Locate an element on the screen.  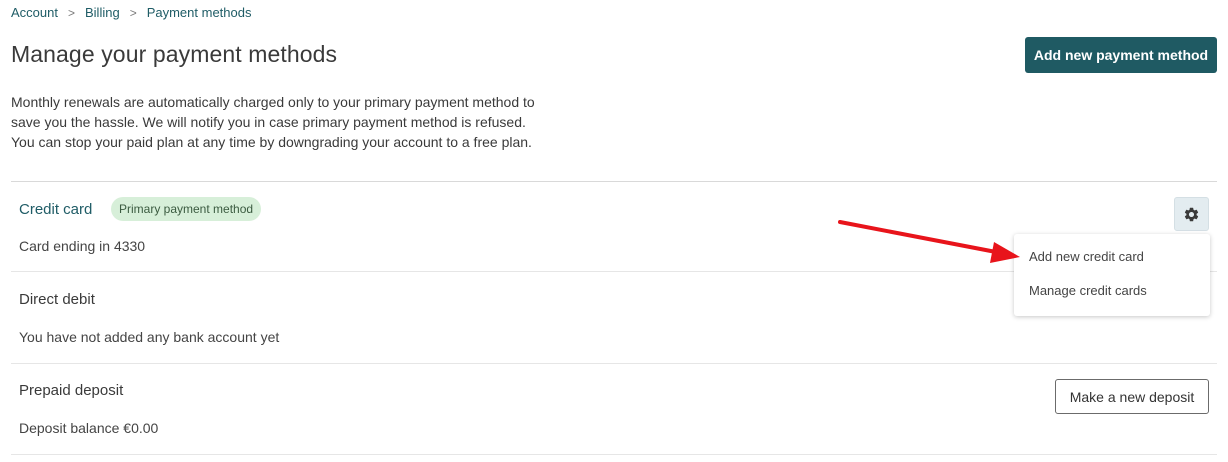
make-deposit-button: Make a new deposit is located at coordinates (1132, 396).